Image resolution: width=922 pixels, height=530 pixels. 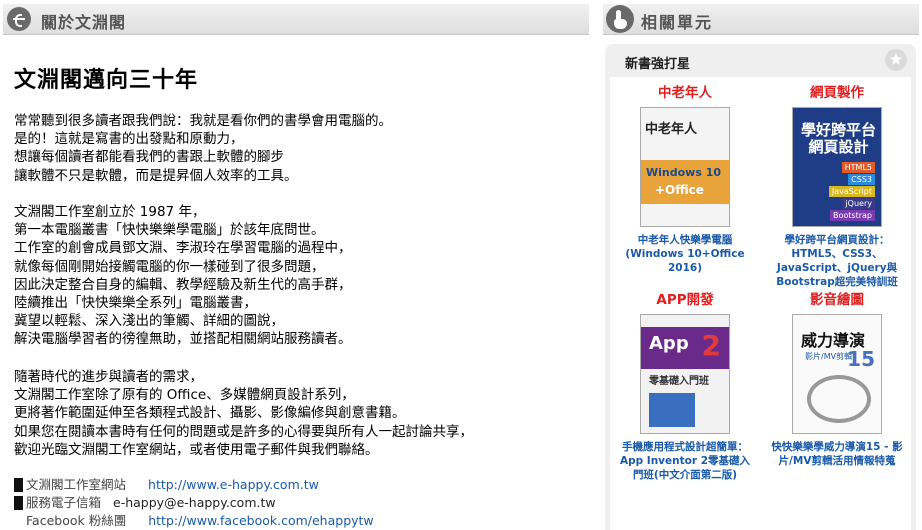 I want to click on cover-number: 2, so click(x=711, y=345).